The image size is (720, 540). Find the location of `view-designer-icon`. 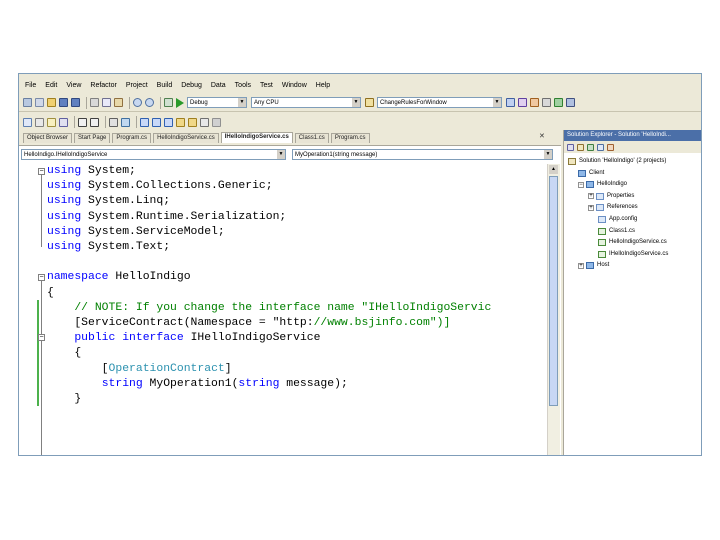

view-designer-icon is located at coordinates (610, 147).